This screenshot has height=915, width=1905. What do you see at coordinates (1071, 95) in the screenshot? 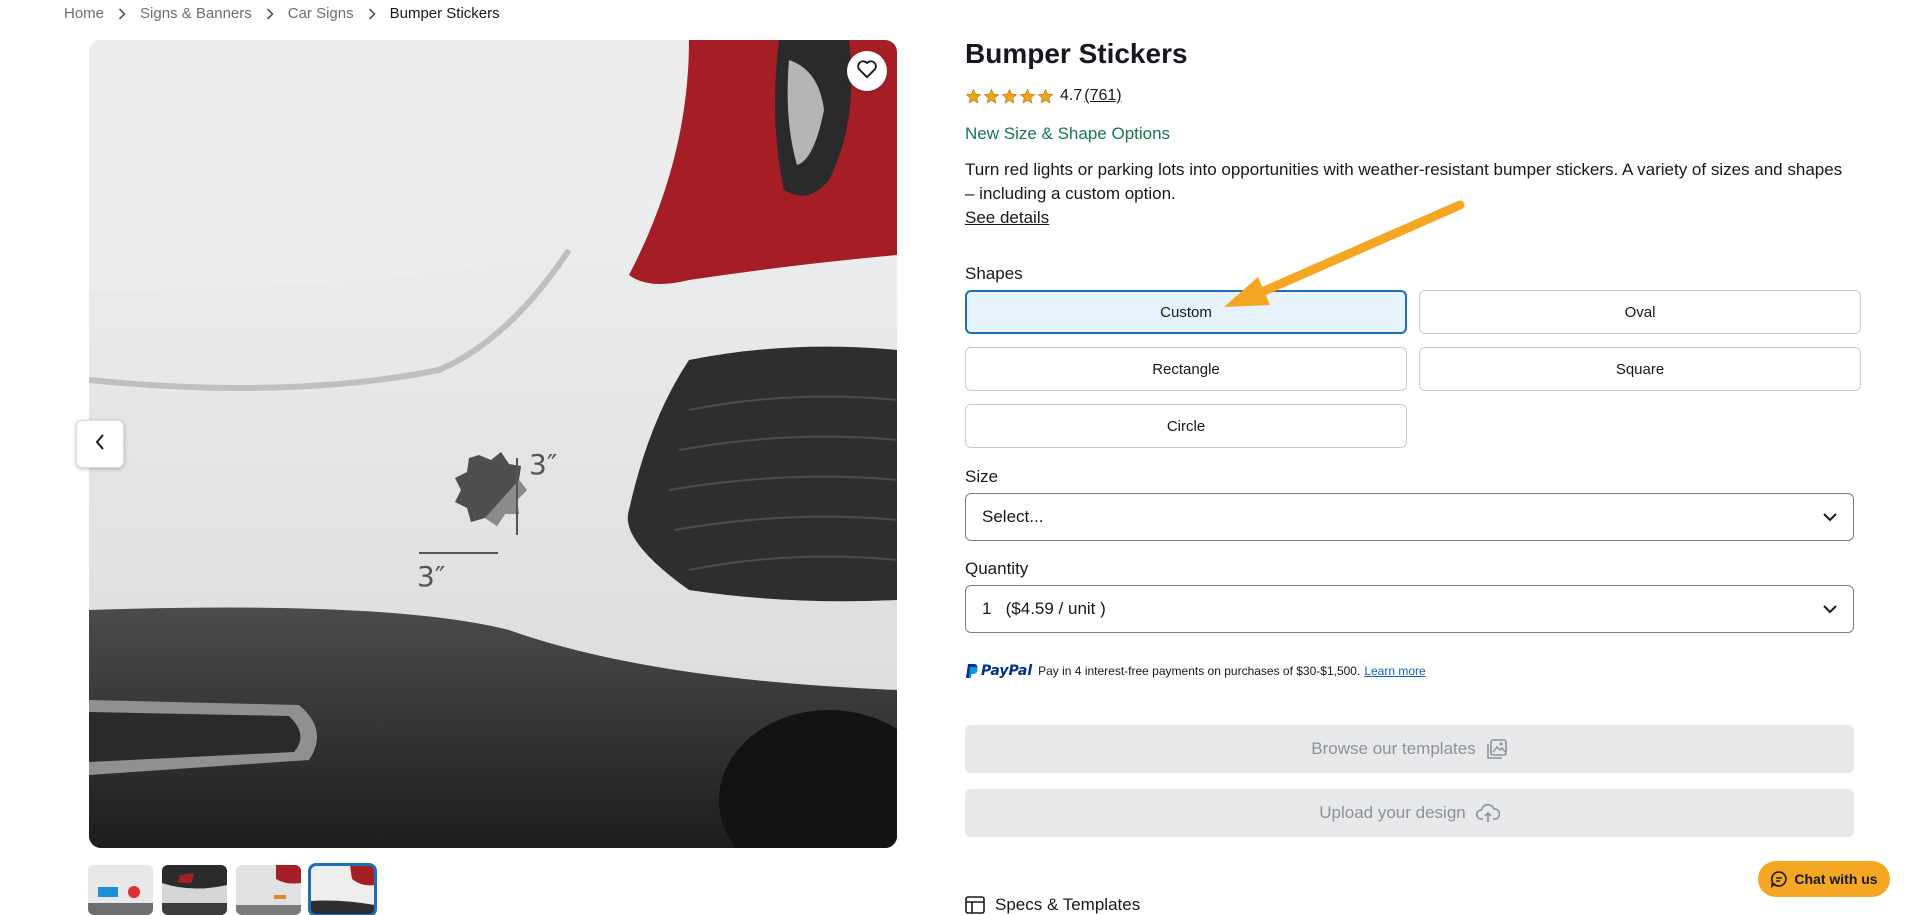
I see `rating-score: 4.7` at bounding box center [1071, 95].